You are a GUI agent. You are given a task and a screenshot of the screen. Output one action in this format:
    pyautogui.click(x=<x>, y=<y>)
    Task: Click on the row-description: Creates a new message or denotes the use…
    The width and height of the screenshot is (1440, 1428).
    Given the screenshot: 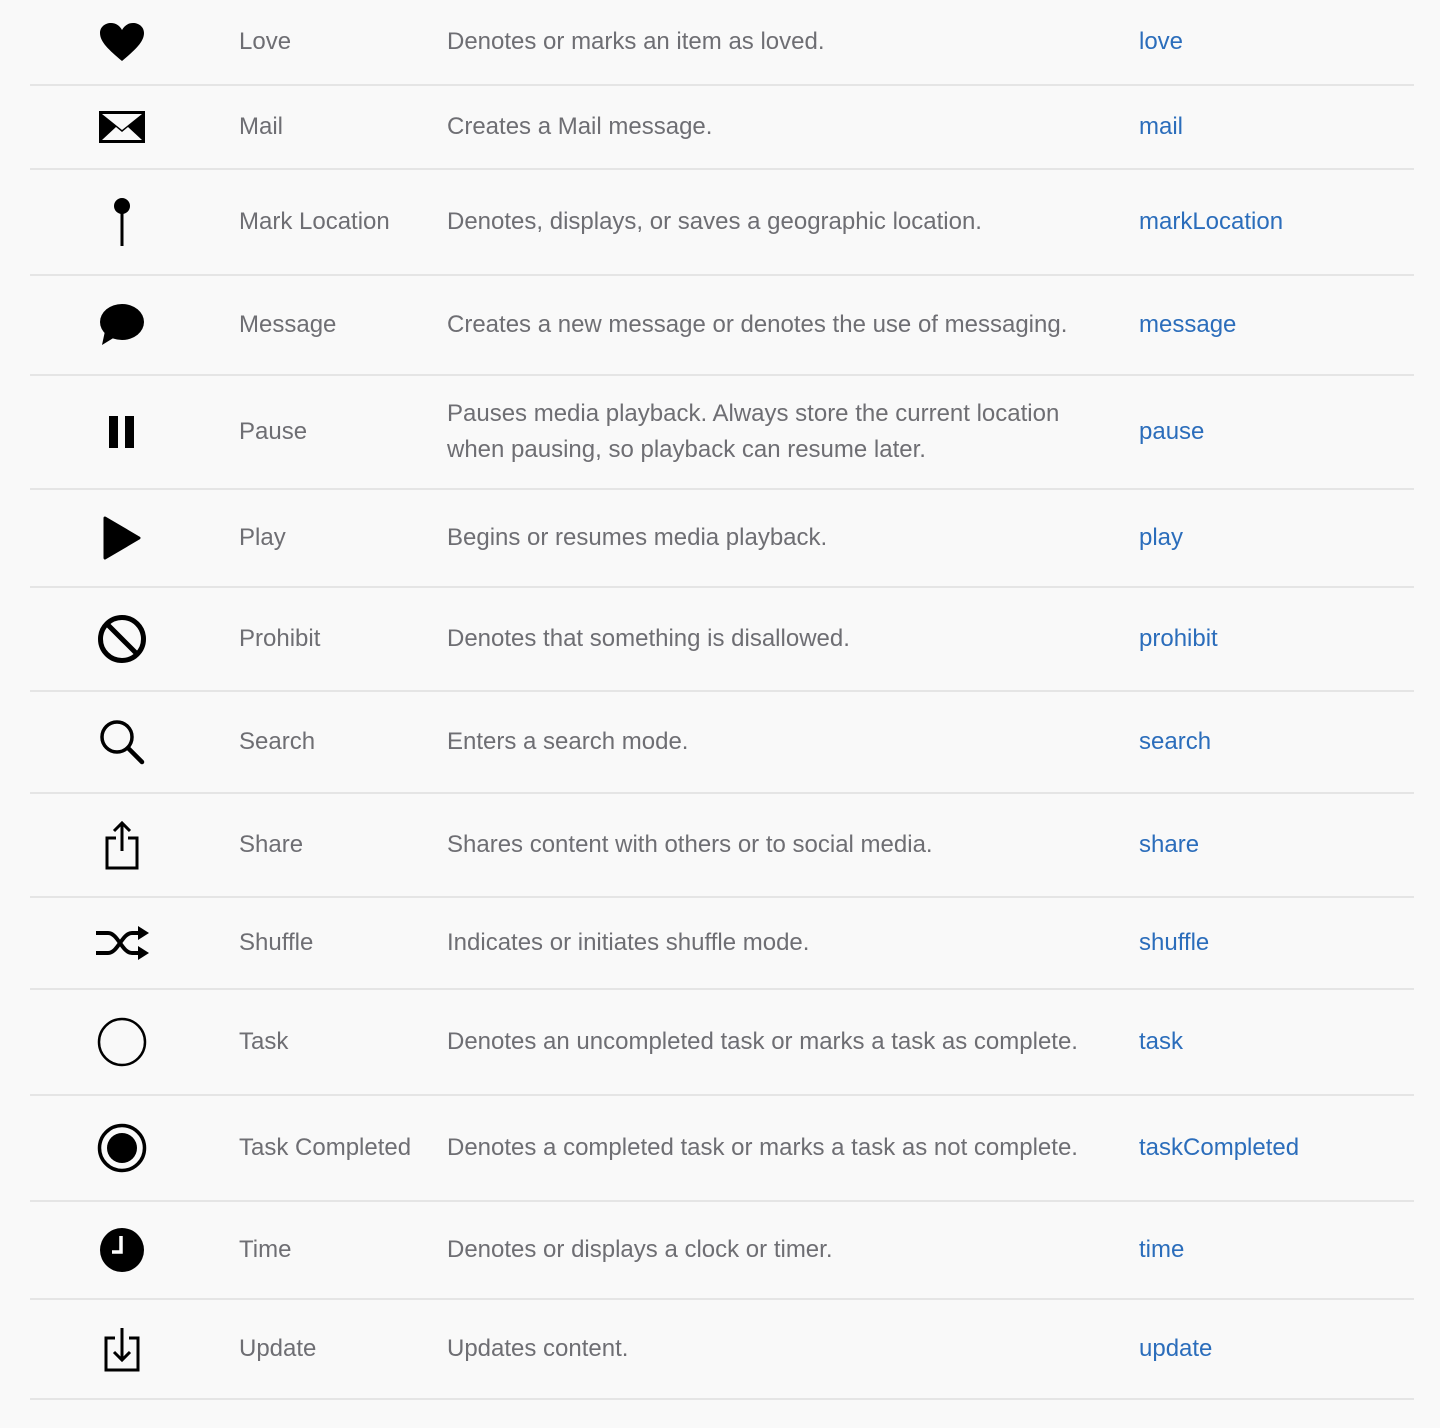 What is the action you would take?
    pyautogui.click(x=757, y=324)
    